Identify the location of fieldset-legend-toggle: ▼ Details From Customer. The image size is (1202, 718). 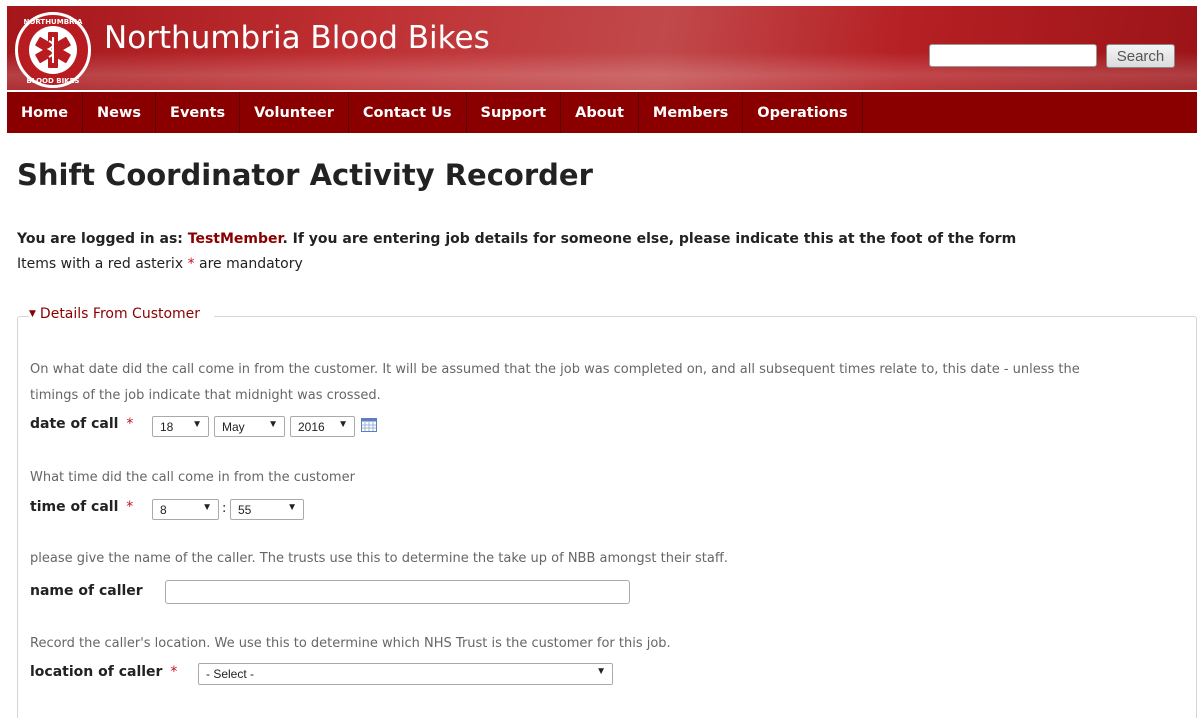
(122, 314).